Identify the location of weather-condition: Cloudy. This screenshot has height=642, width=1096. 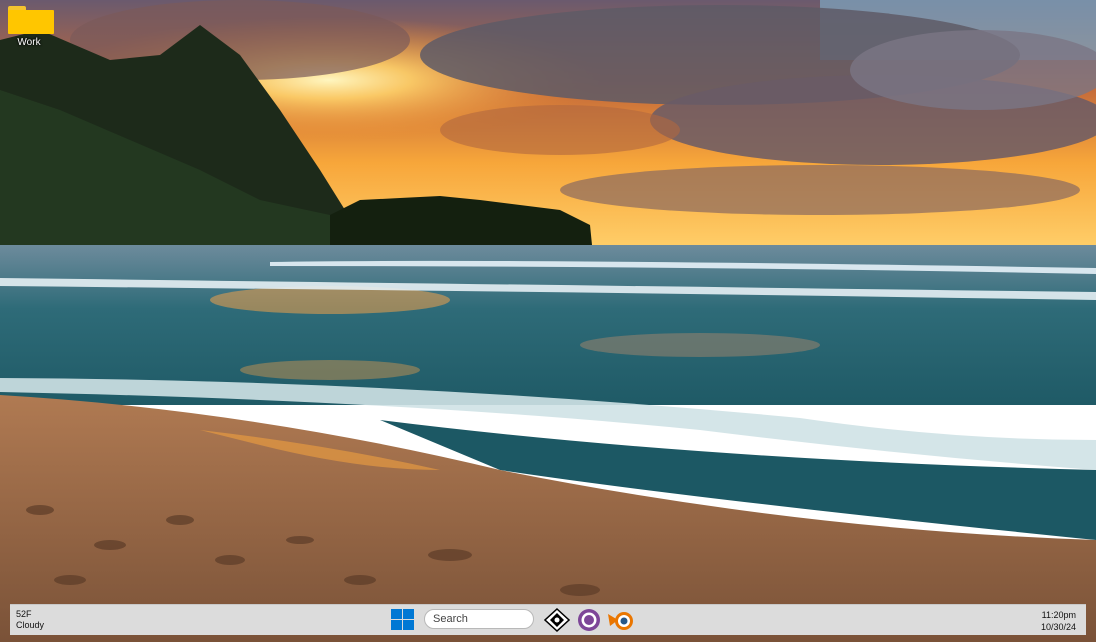
(30, 625).